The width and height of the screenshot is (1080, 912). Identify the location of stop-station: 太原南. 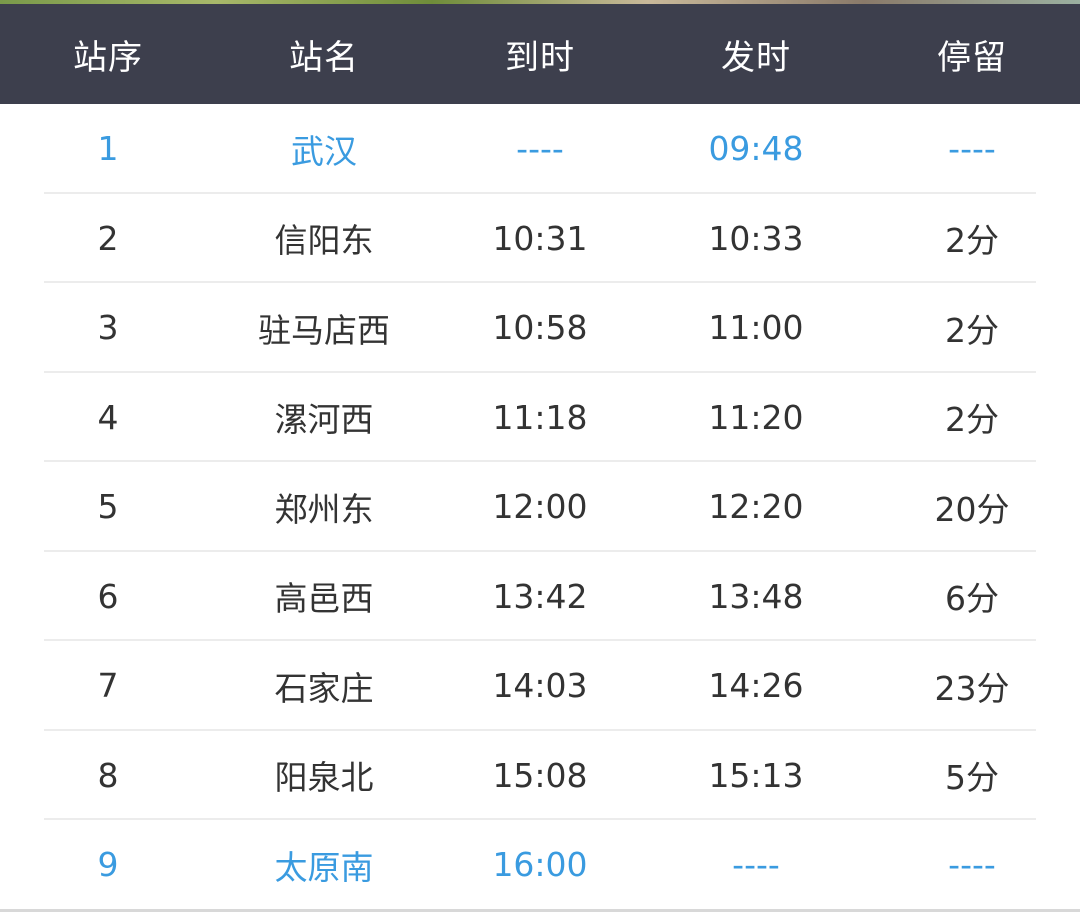
(324, 867).